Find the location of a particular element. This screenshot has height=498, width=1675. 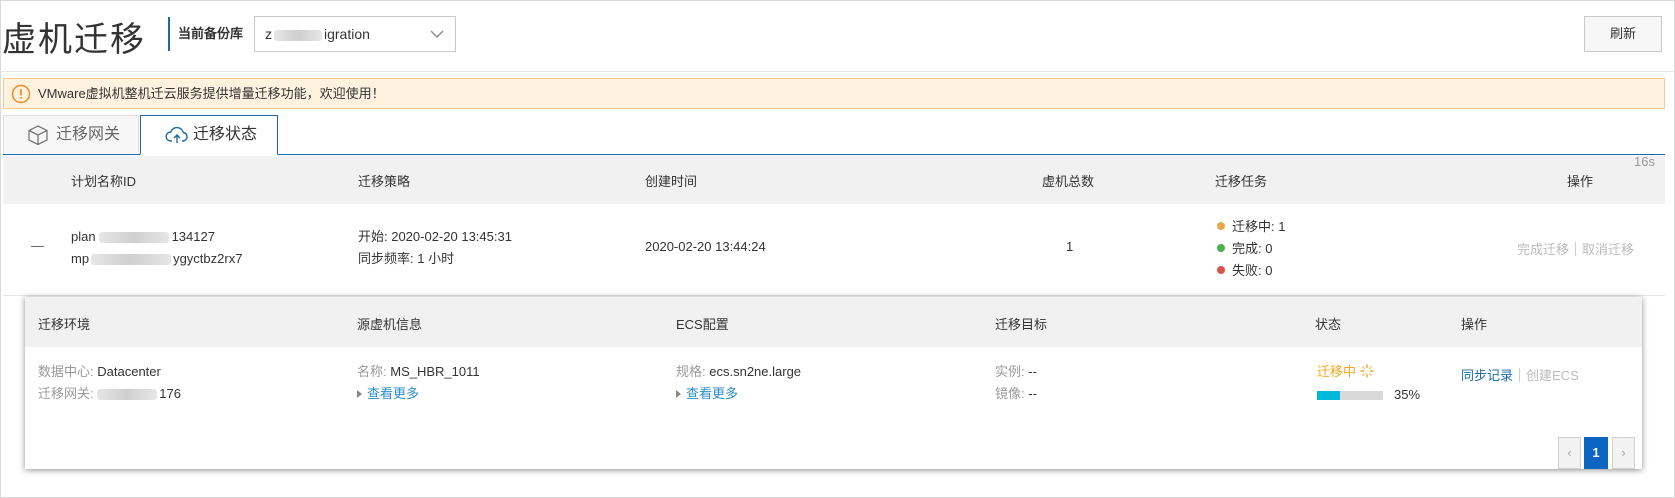

column-header: 迁移环境 is located at coordinates (64, 324).